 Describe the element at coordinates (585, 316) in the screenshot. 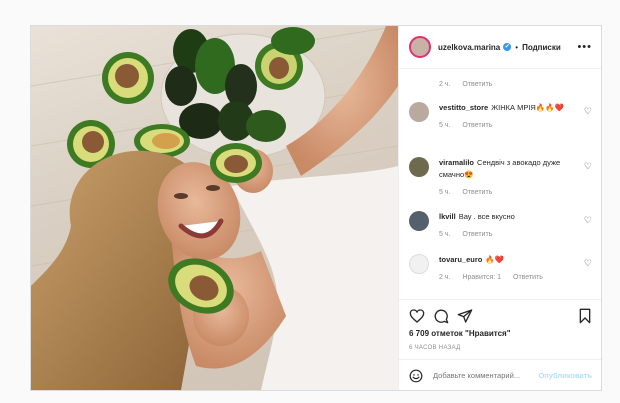

I see `save-bookmark-icon` at that location.